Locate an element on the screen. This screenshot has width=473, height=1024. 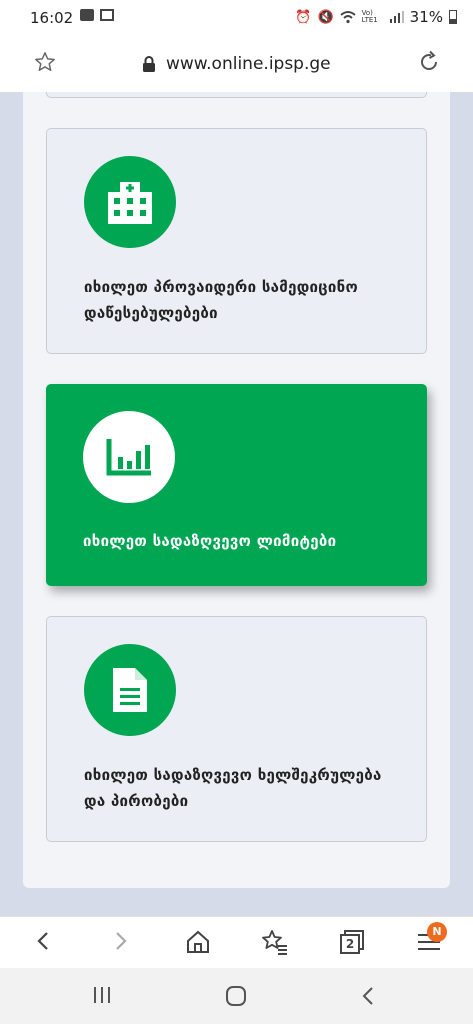
mute-icon: 🔇 is located at coordinates (325, 17).